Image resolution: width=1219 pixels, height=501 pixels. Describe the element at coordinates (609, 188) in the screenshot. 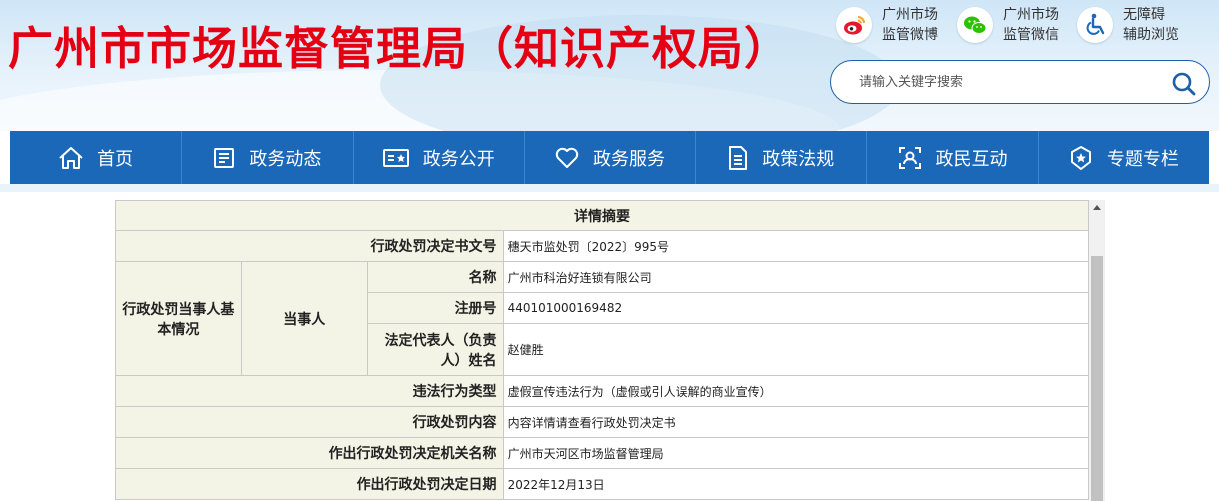

I see `nav-shadow-strip` at that location.